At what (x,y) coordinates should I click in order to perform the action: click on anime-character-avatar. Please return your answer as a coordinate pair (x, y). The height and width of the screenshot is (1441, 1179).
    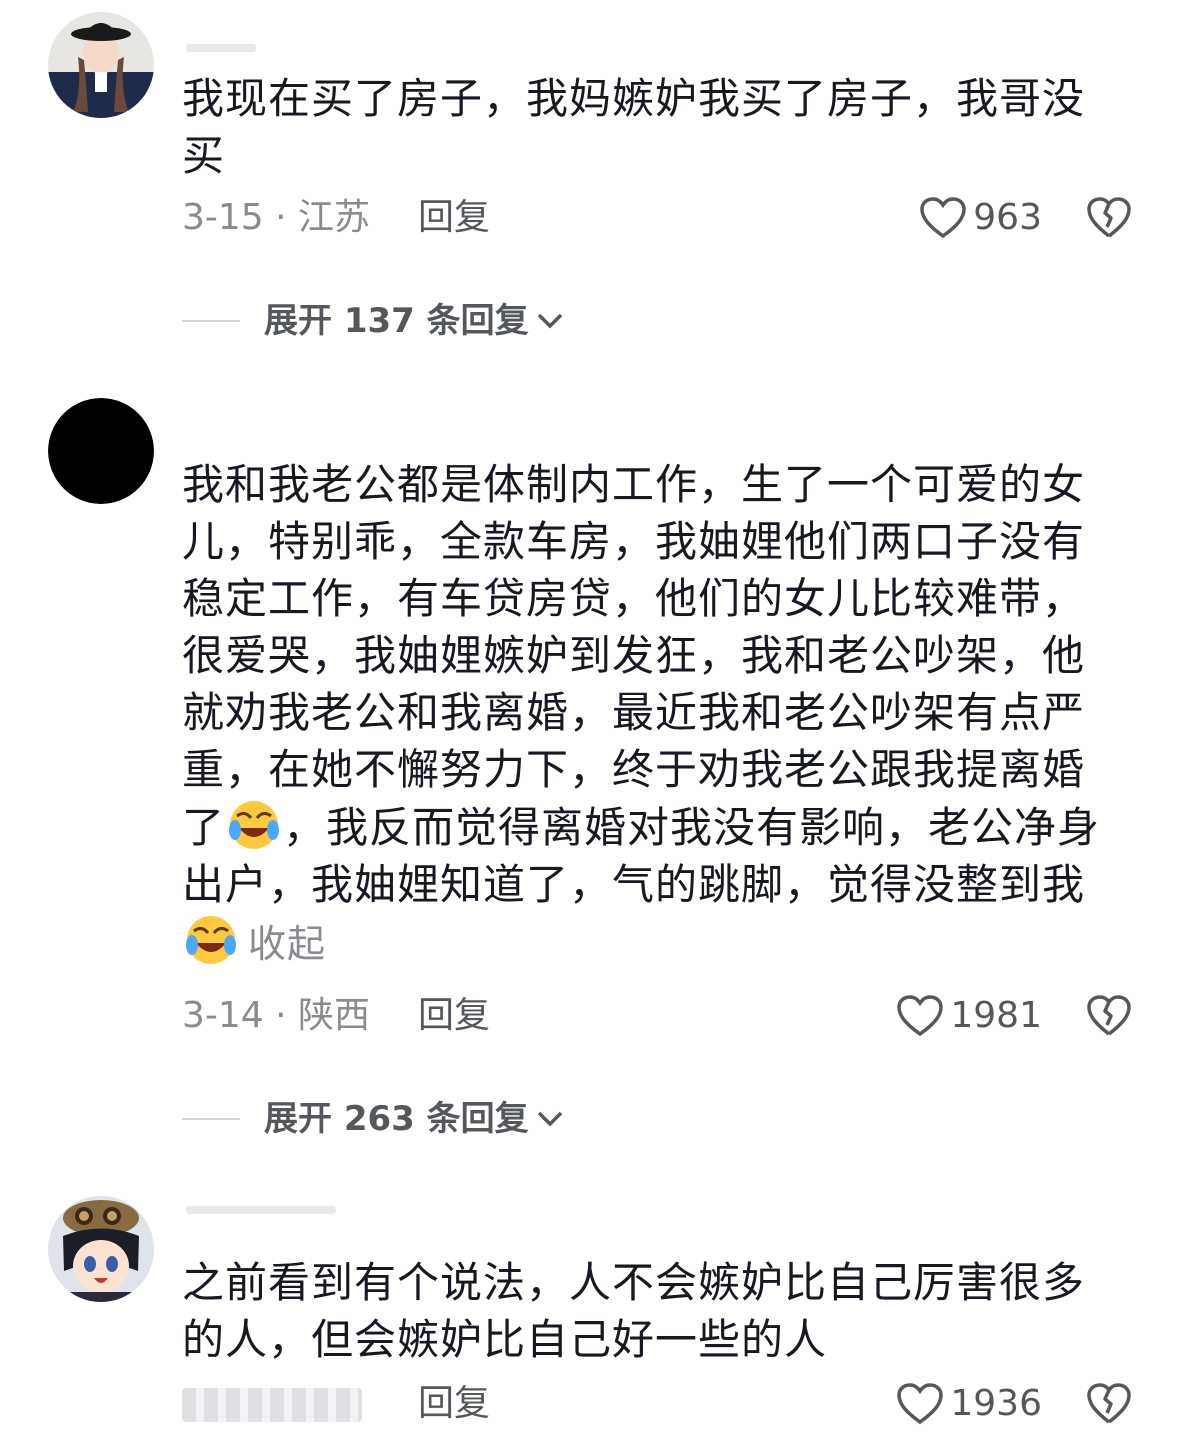
    Looking at the image, I should click on (101, 1249).